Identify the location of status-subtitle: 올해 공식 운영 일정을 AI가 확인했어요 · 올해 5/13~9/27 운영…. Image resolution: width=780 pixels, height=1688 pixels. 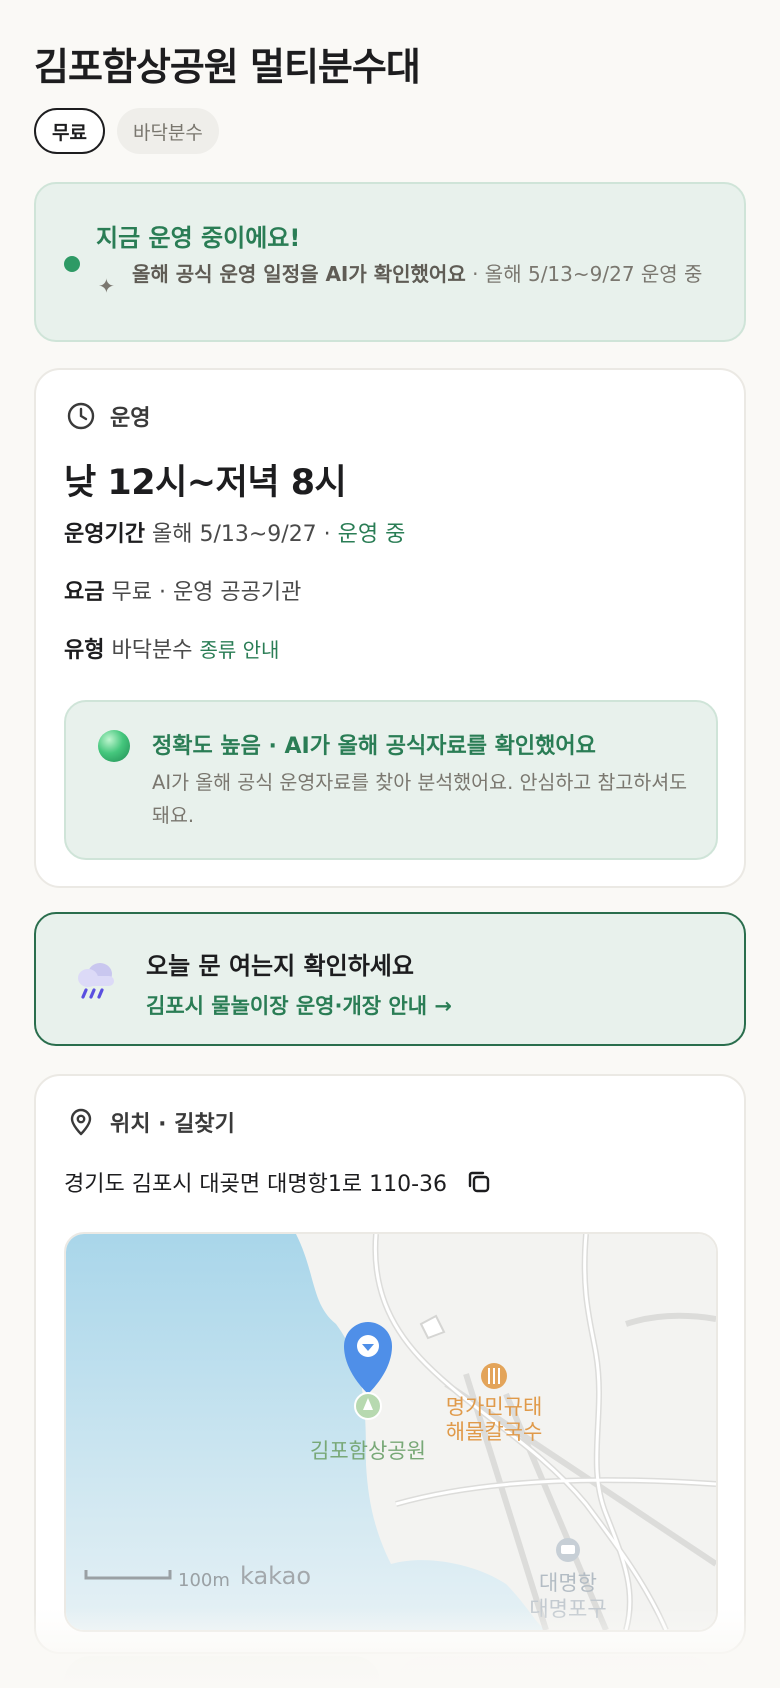
(427, 274).